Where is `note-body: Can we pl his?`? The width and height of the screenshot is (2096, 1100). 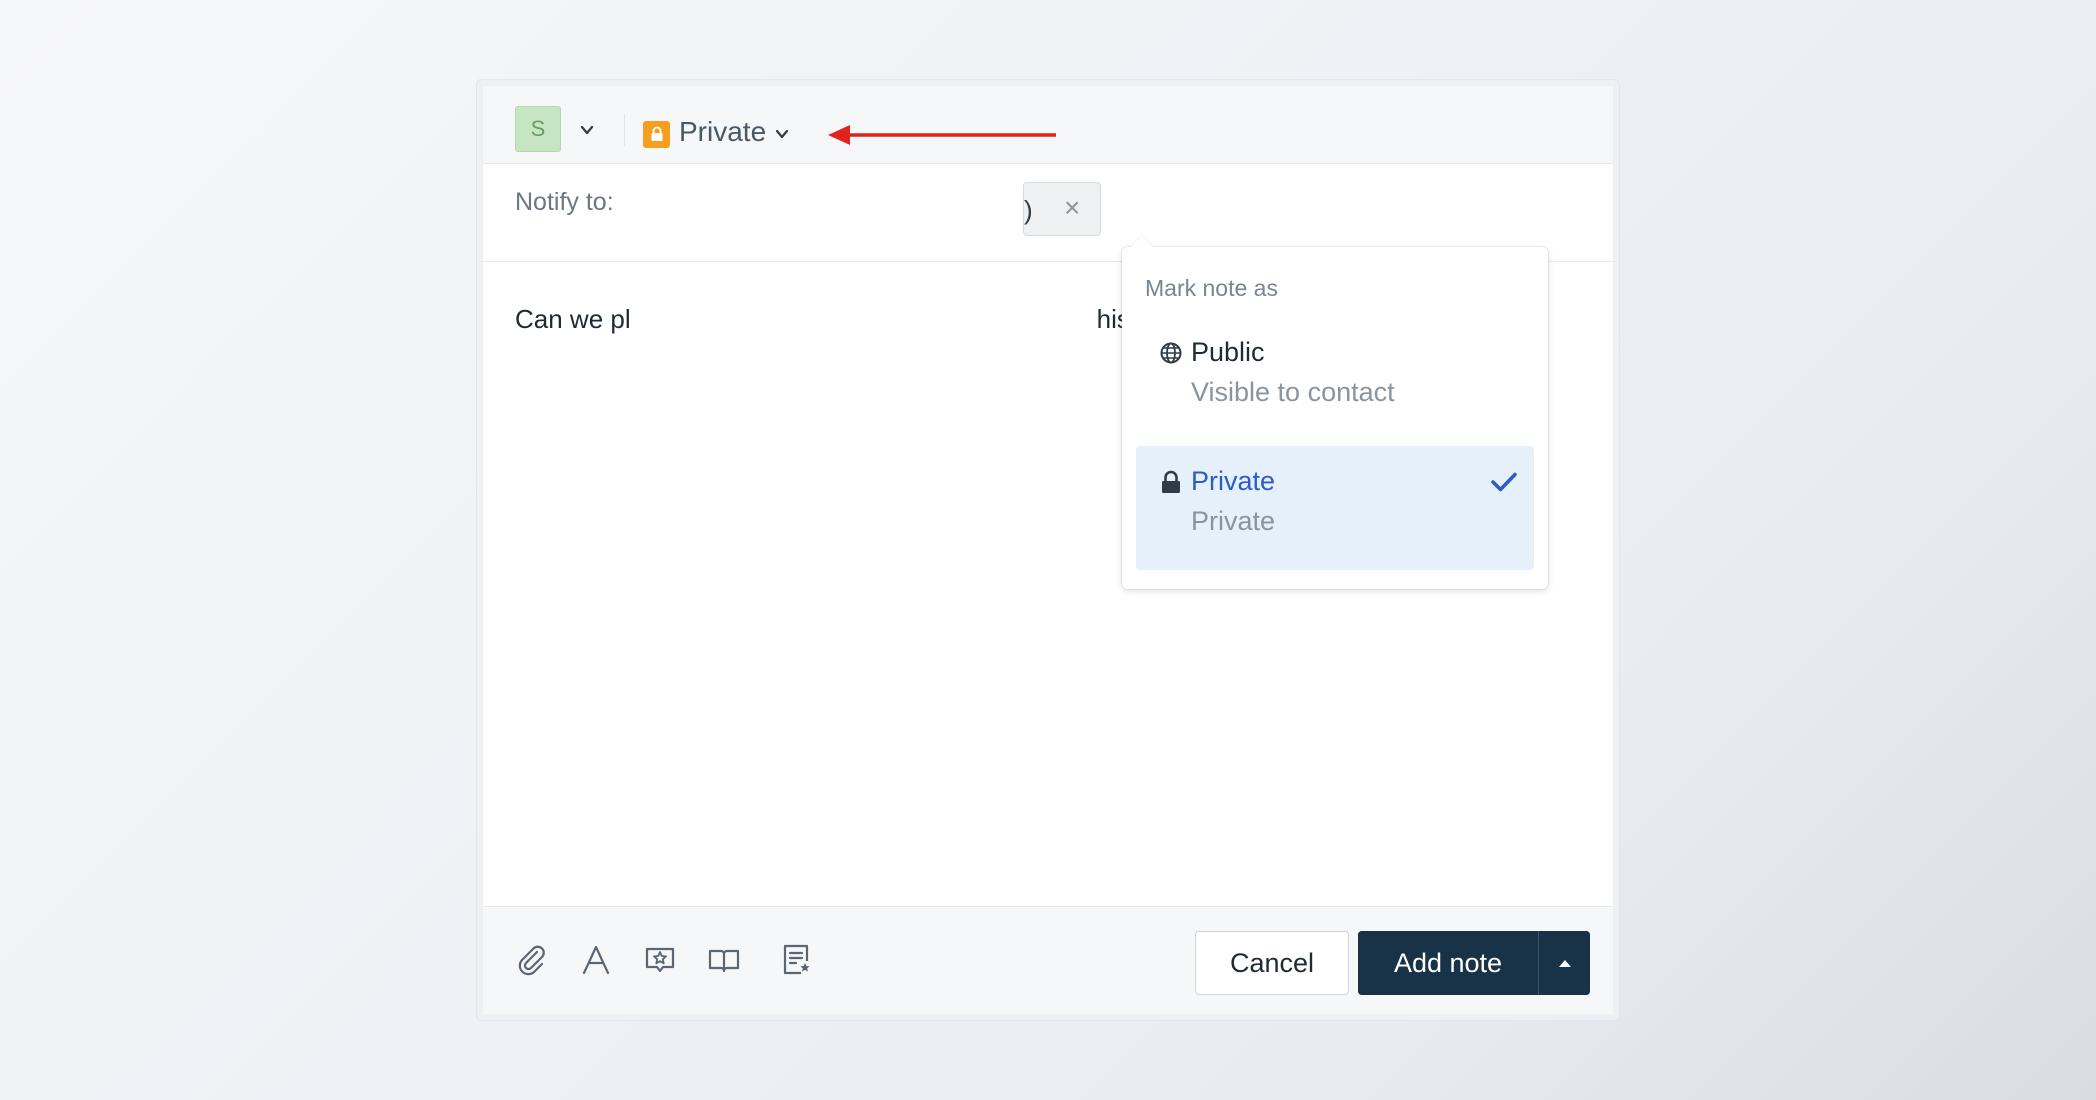 note-body: Can we pl his? is located at coordinates (829, 319).